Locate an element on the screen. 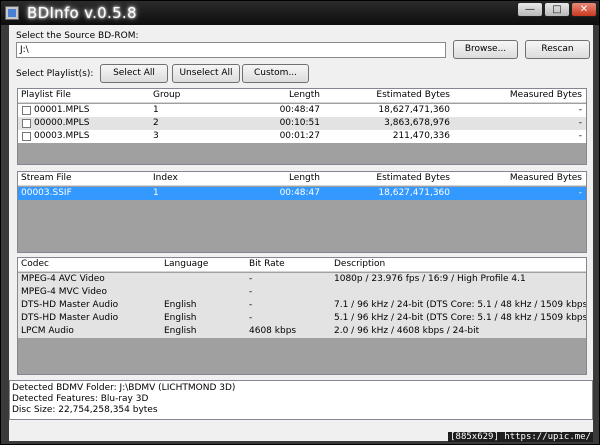 This screenshot has height=445, width=600. status-line-disc-size: Disc Size: 22,754,258,354 bytes is located at coordinates (85, 410).